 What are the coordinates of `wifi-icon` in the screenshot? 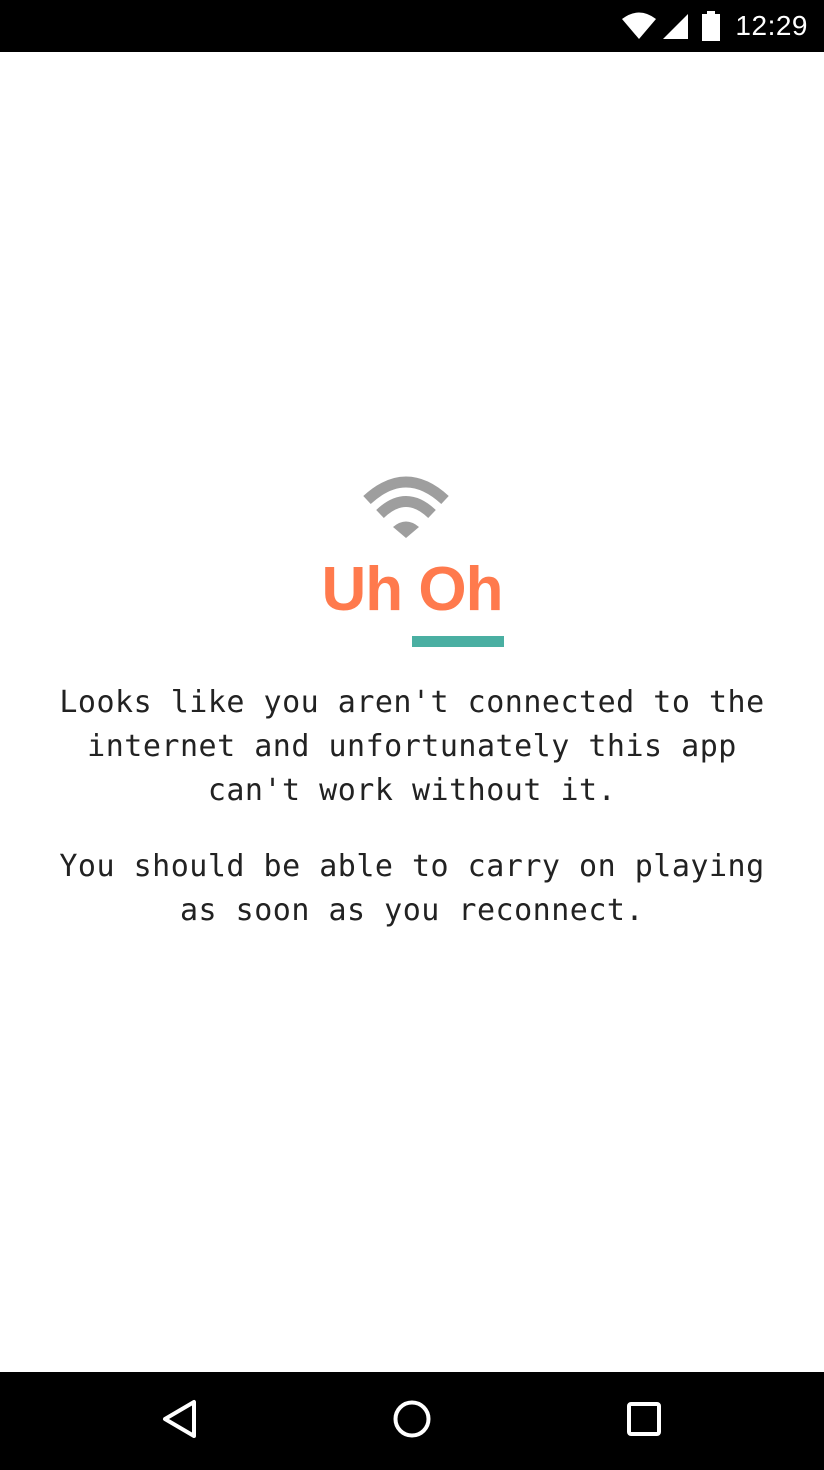 It's located at (406, 508).